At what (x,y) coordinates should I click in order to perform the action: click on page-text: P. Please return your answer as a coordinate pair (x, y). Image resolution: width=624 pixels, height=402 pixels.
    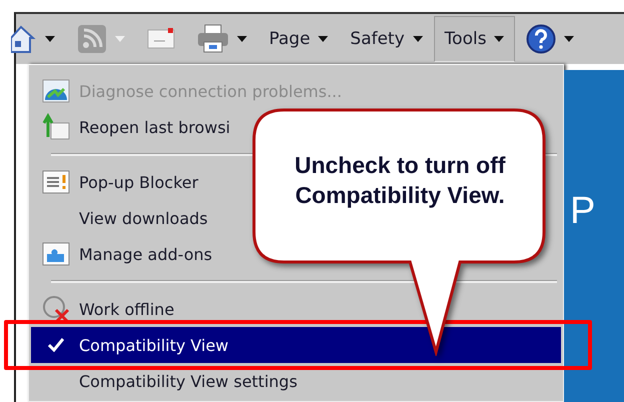
    Looking at the image, I should click on (583, 211).